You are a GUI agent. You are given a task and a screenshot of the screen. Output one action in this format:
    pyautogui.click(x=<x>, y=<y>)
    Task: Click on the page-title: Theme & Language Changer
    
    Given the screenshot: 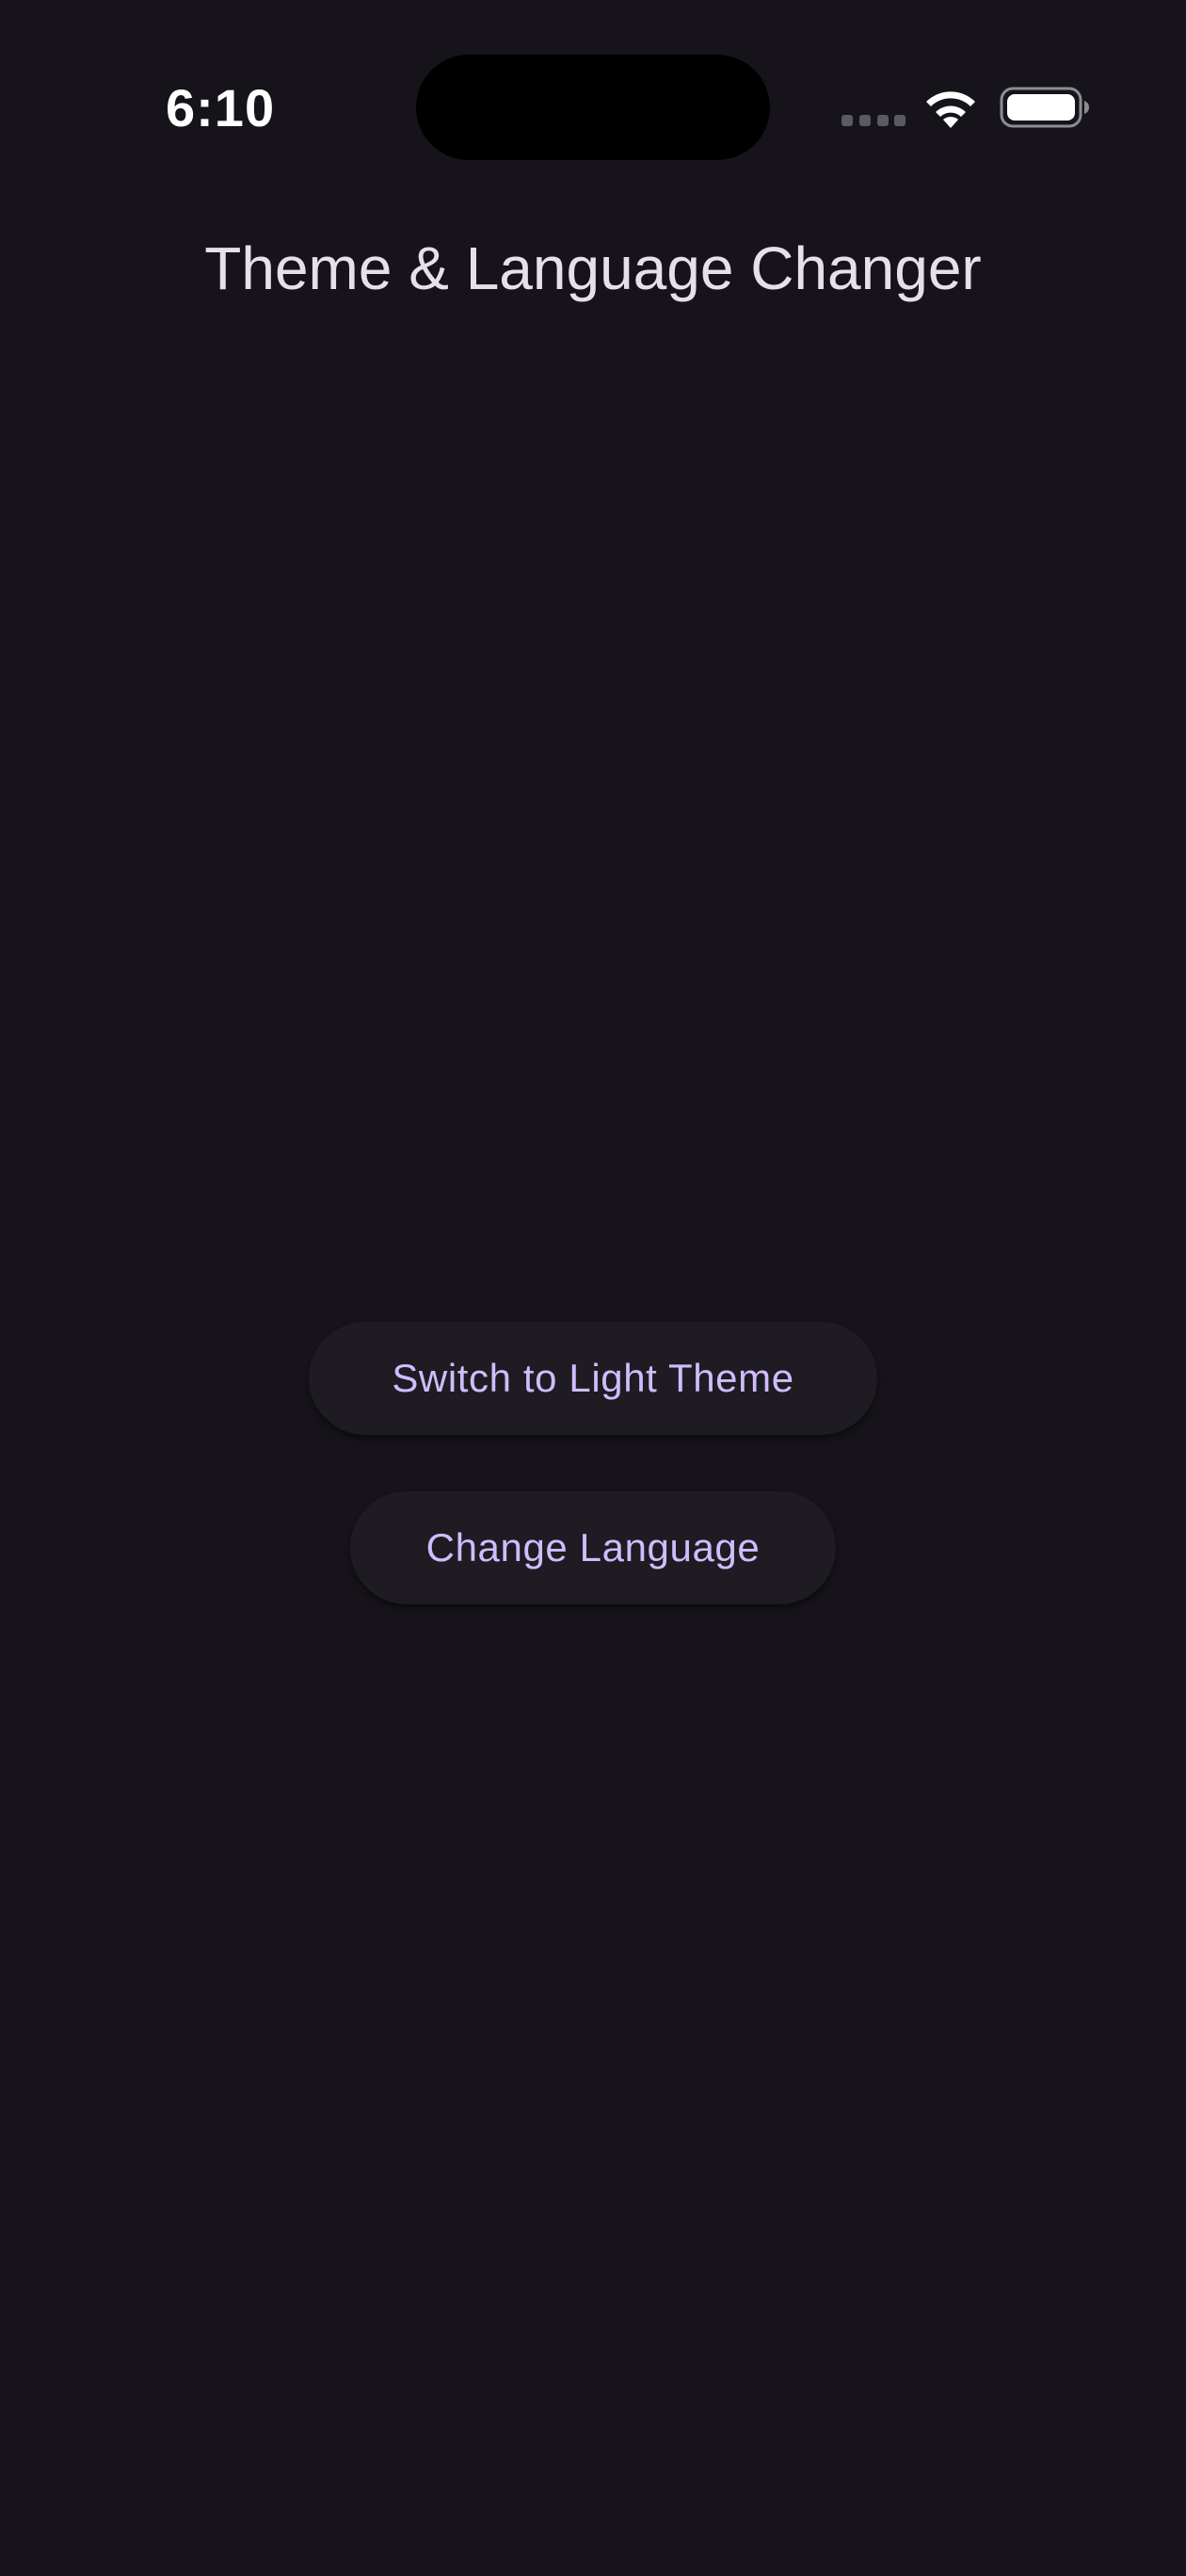 What is the action you would take?
    pyautogui.click(x=593, y=268)
    